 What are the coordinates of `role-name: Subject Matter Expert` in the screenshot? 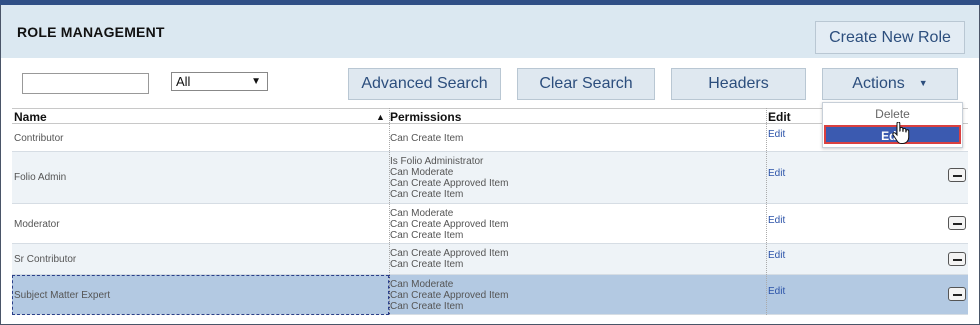 It's located at (62, 295).